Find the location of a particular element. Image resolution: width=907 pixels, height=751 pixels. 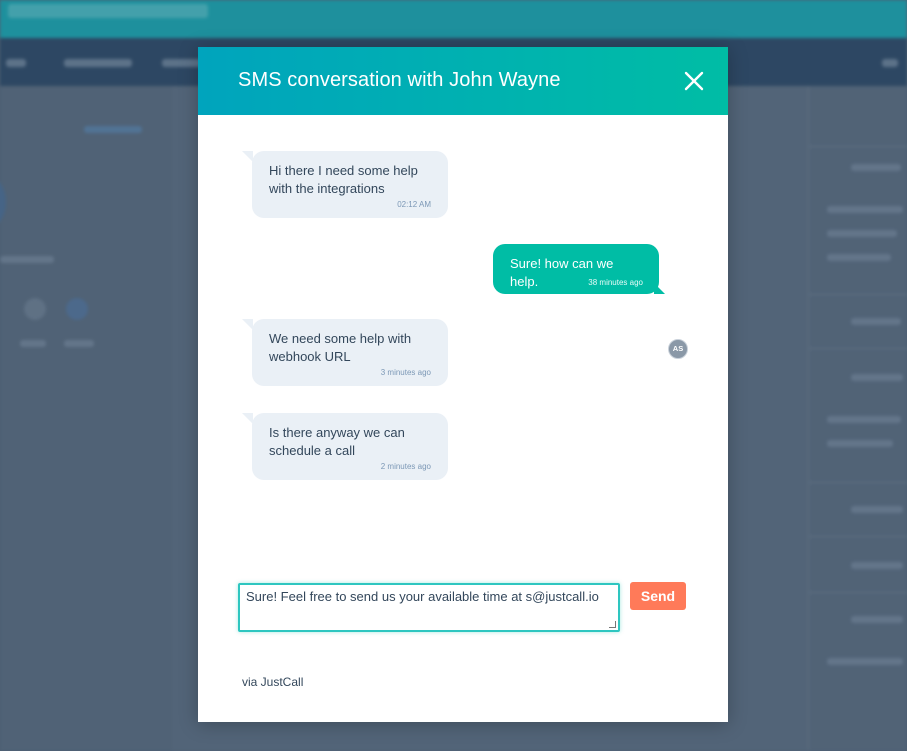

resize-handle is located at coordinates (612, 624).